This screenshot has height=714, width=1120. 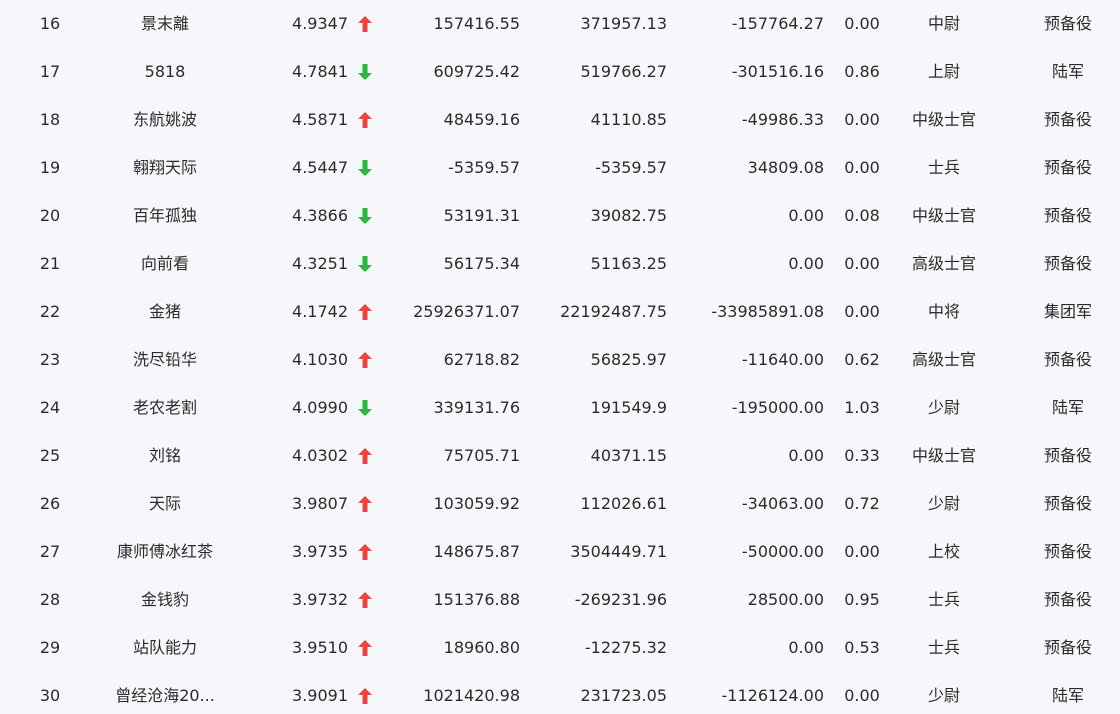 I want to click on value-3-cell: -195000.00, so click(x=777, y=407).